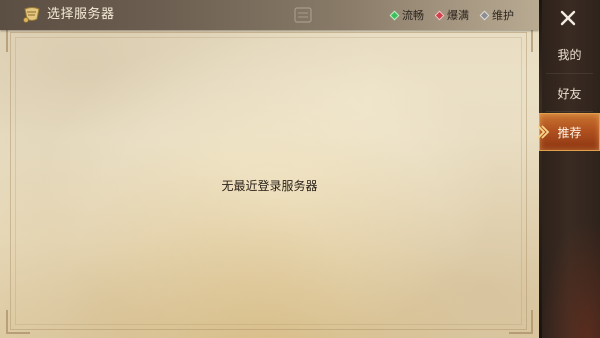  I want to click on selected-arrow-icon, so click(543, 132).